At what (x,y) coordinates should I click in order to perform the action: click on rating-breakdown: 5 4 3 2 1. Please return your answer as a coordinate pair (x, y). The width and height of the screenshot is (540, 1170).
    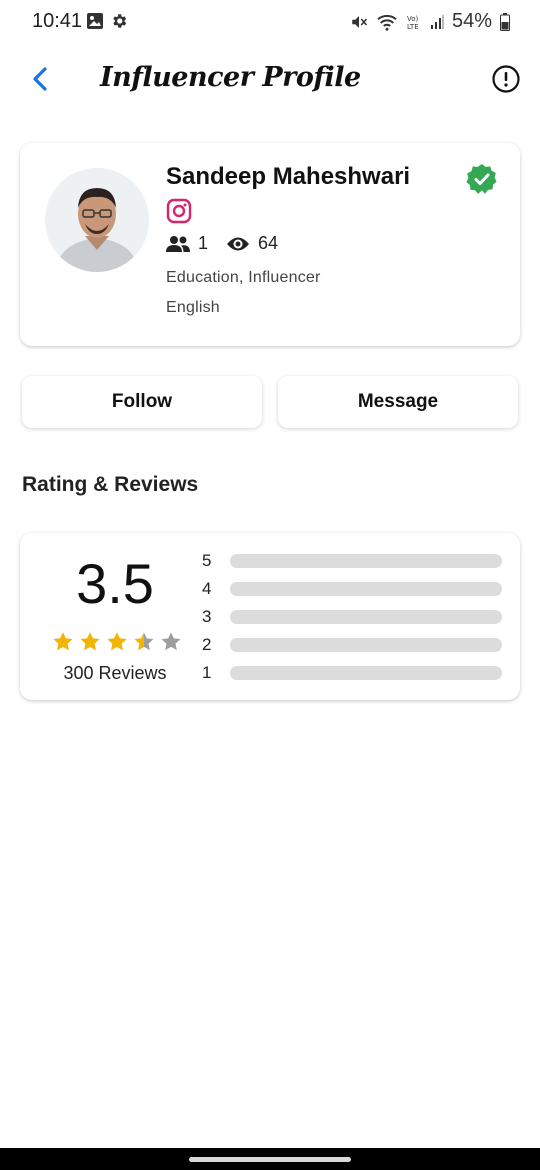
    Looking at the image, I should click on (352, 617).